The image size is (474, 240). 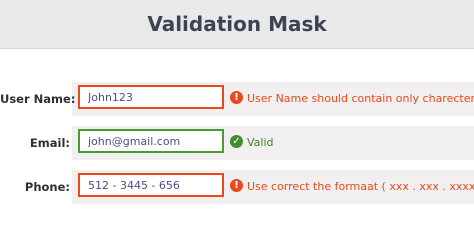 I want to click on page-title: Validation Mask, so click(x=237, y=24).